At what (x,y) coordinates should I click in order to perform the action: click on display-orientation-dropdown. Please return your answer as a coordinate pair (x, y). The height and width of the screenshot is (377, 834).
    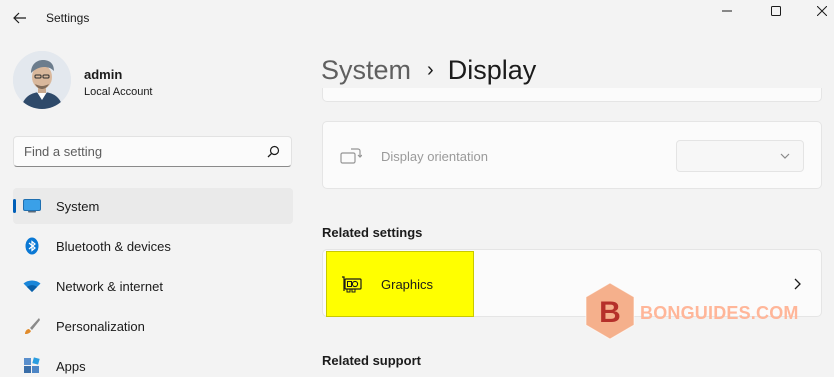
    Looking at the image, I should click on (740, 156).